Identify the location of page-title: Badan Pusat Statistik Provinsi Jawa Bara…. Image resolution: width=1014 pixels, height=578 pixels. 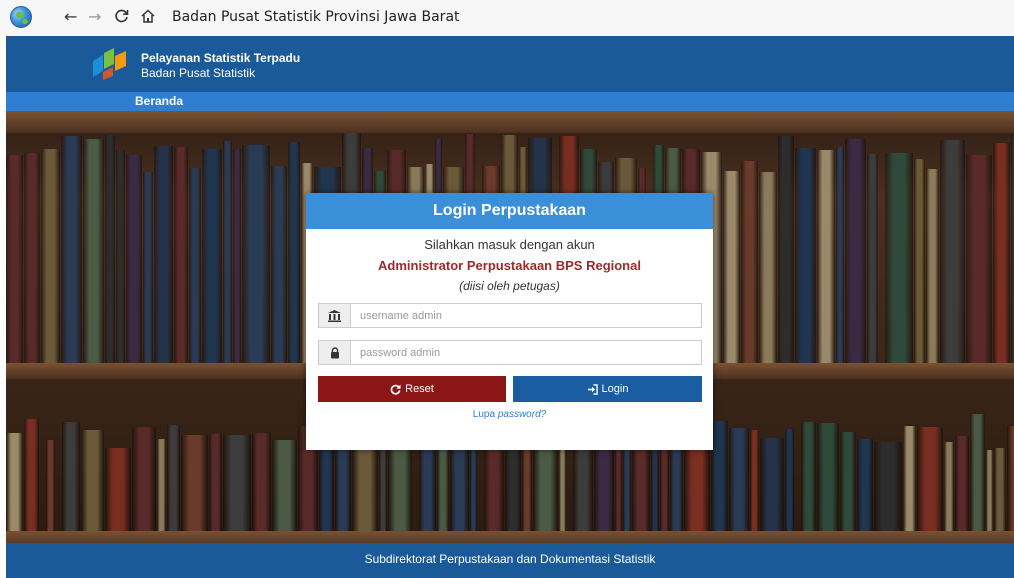
(316, 17).